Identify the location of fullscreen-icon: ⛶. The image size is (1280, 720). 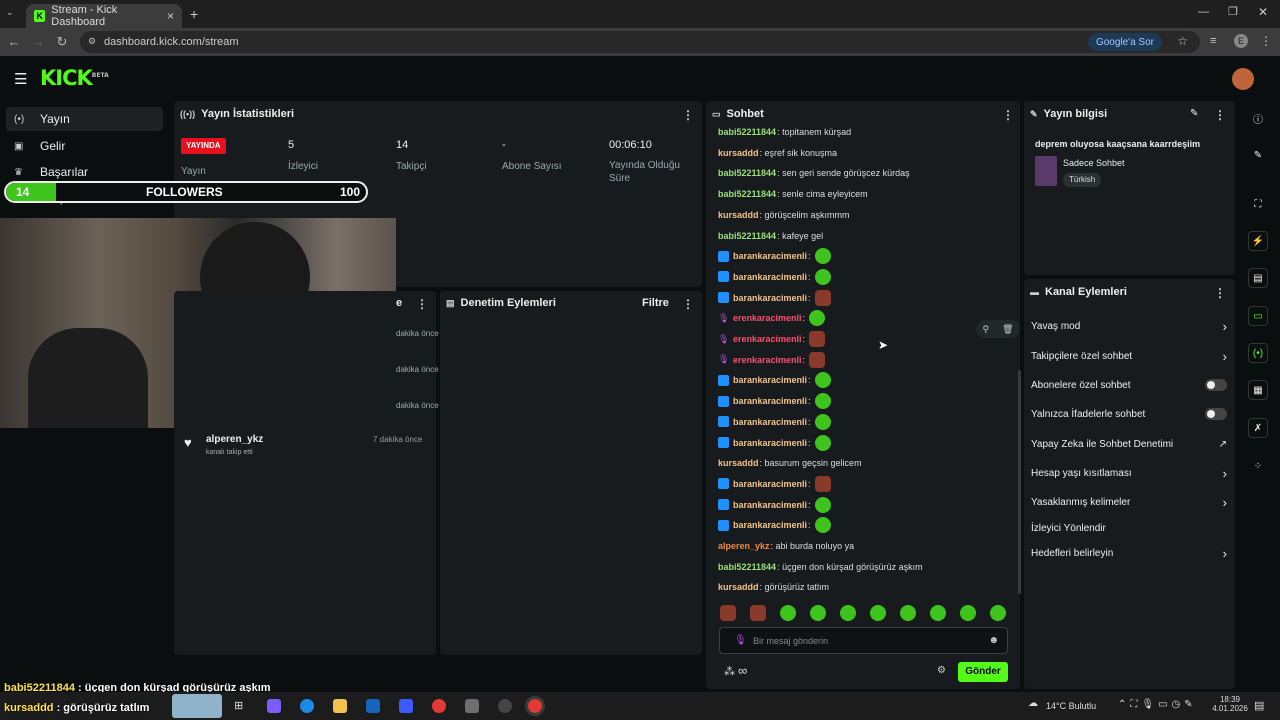
(1258, 204).